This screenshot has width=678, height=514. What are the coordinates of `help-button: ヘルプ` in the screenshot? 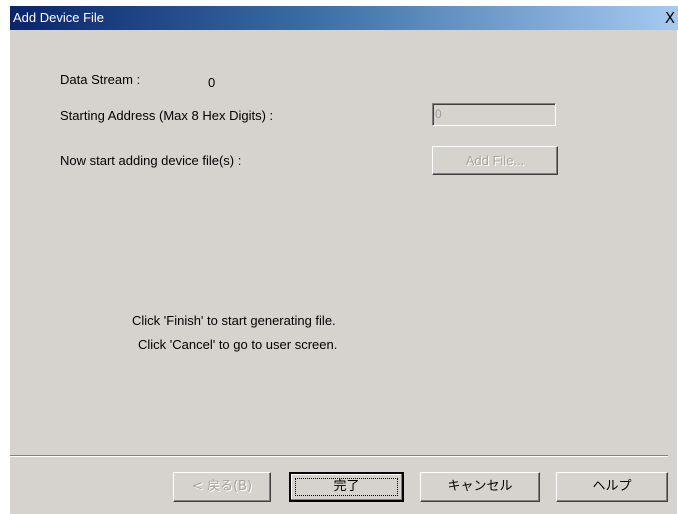 It's located at (612, 487).